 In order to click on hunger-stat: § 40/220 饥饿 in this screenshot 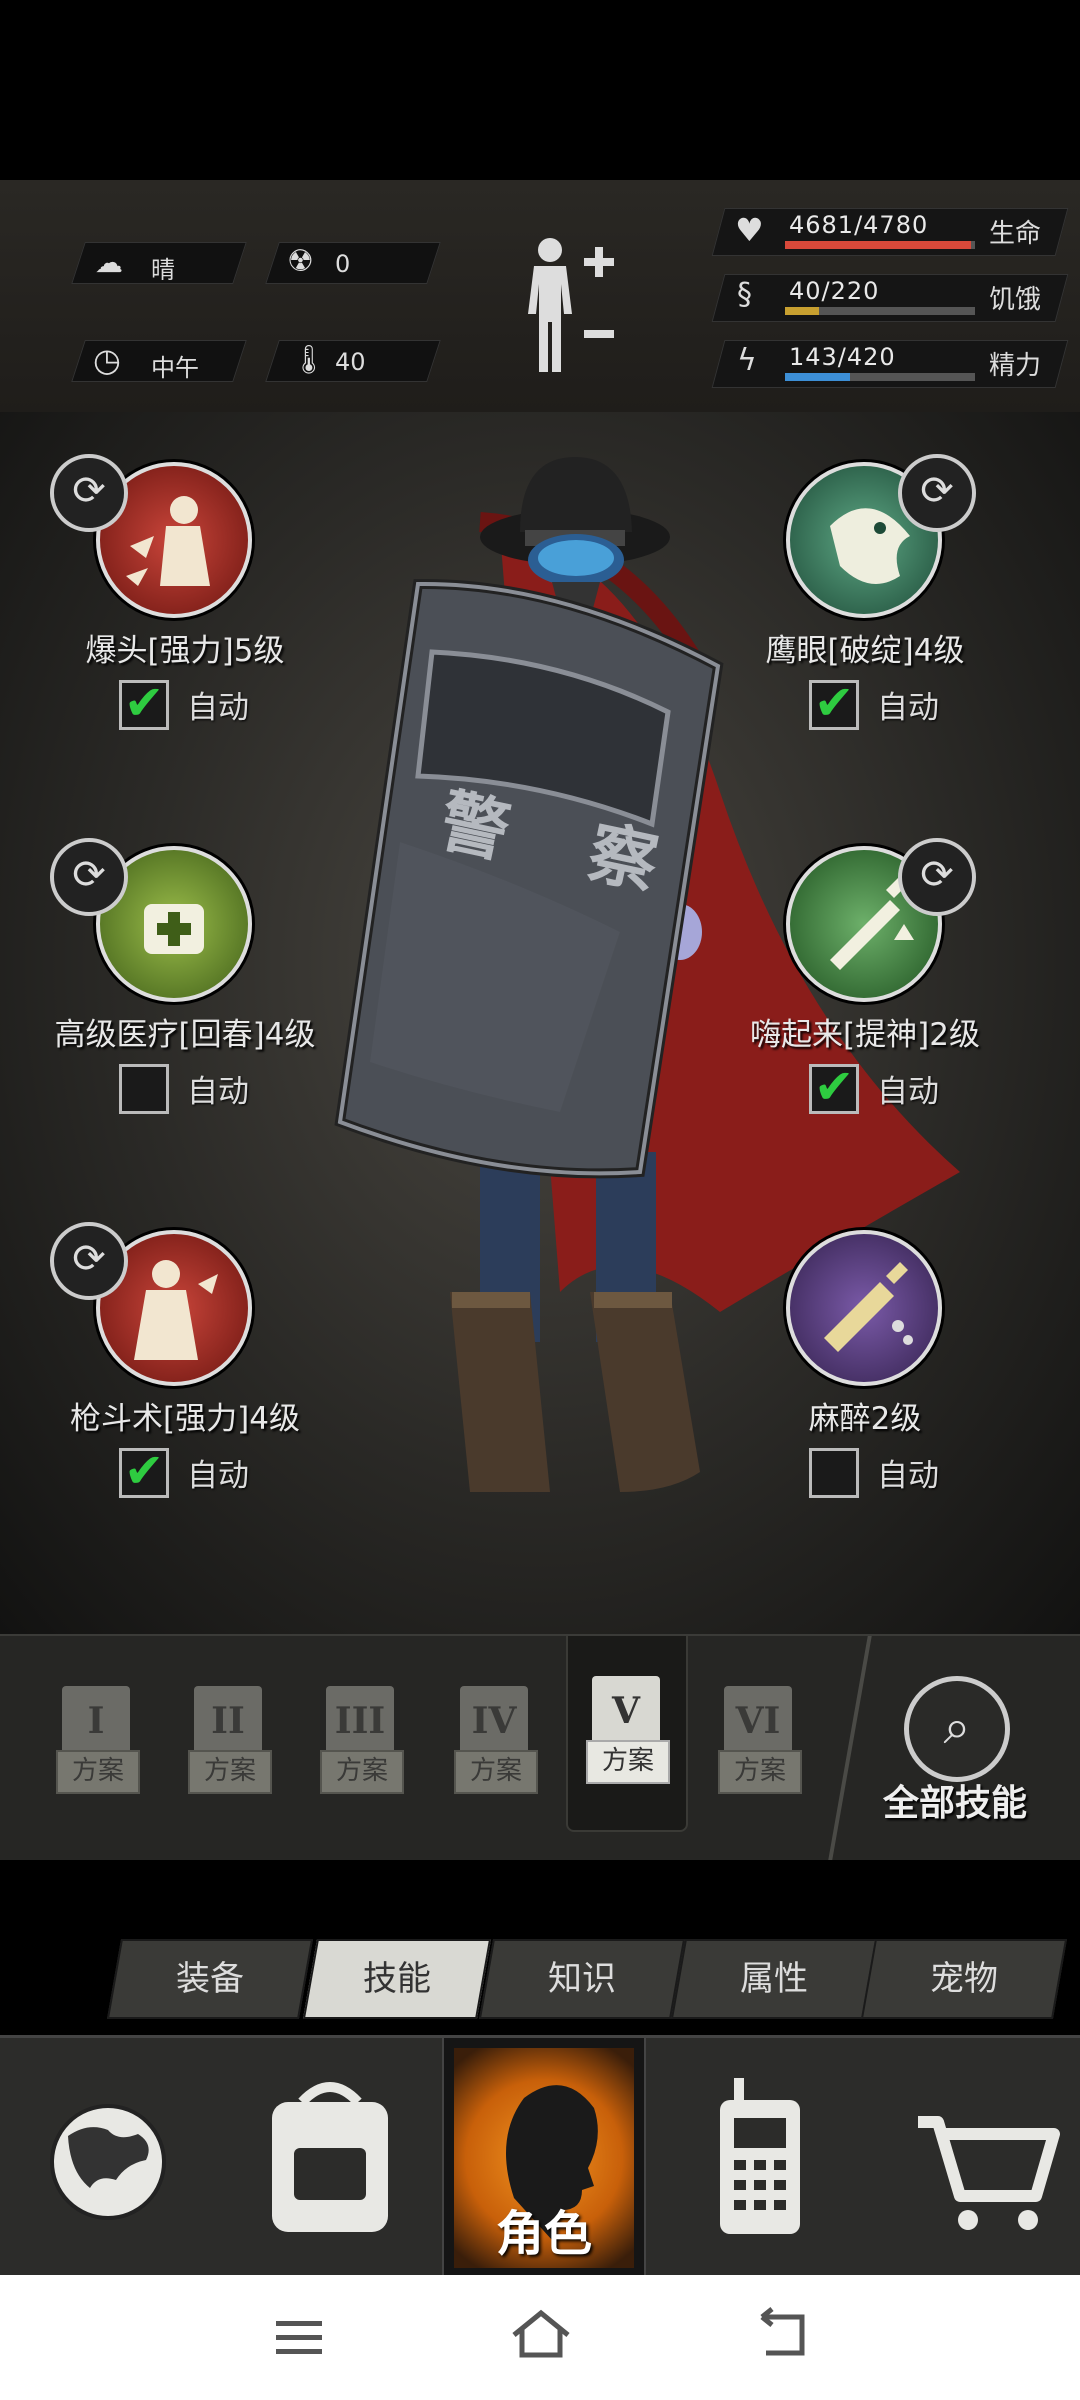, I will do `click(890, 298)`.